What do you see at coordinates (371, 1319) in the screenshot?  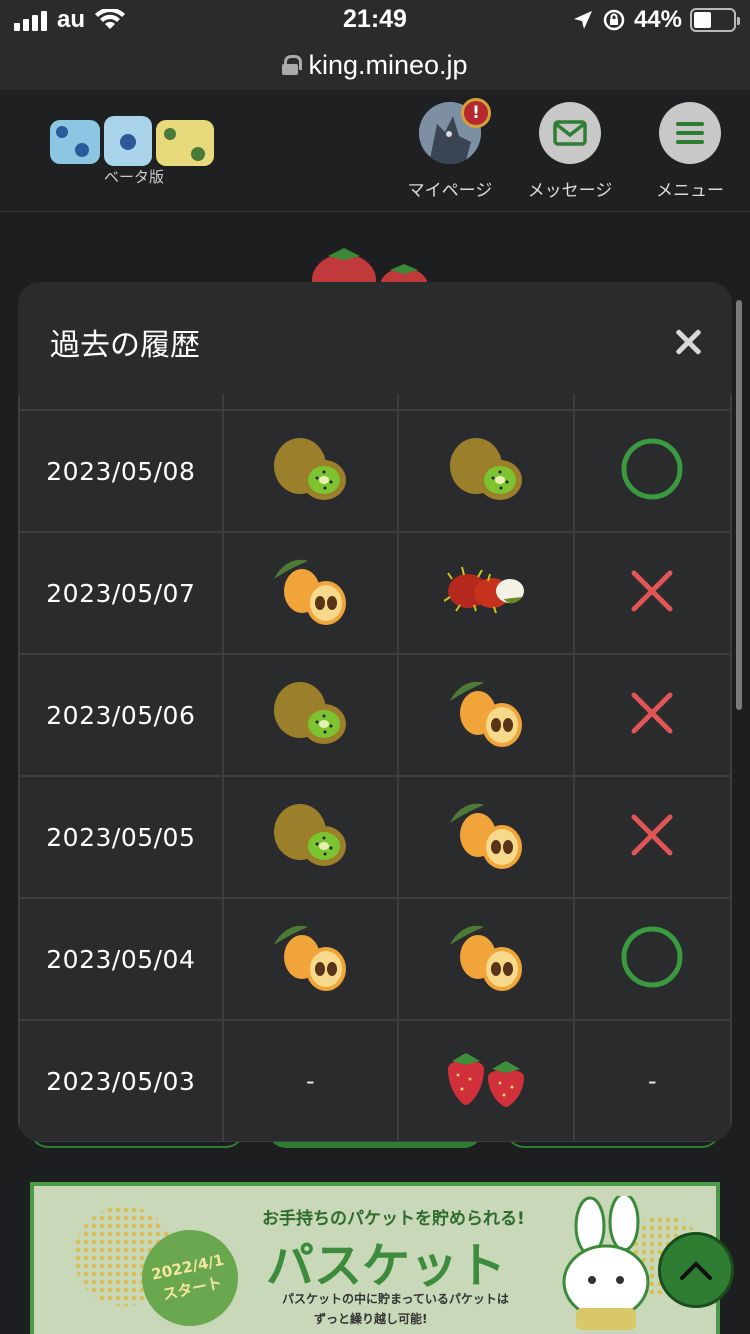 I see `banner-note: ずっと繰り越し可能!` at bounding box center [371, 1319].